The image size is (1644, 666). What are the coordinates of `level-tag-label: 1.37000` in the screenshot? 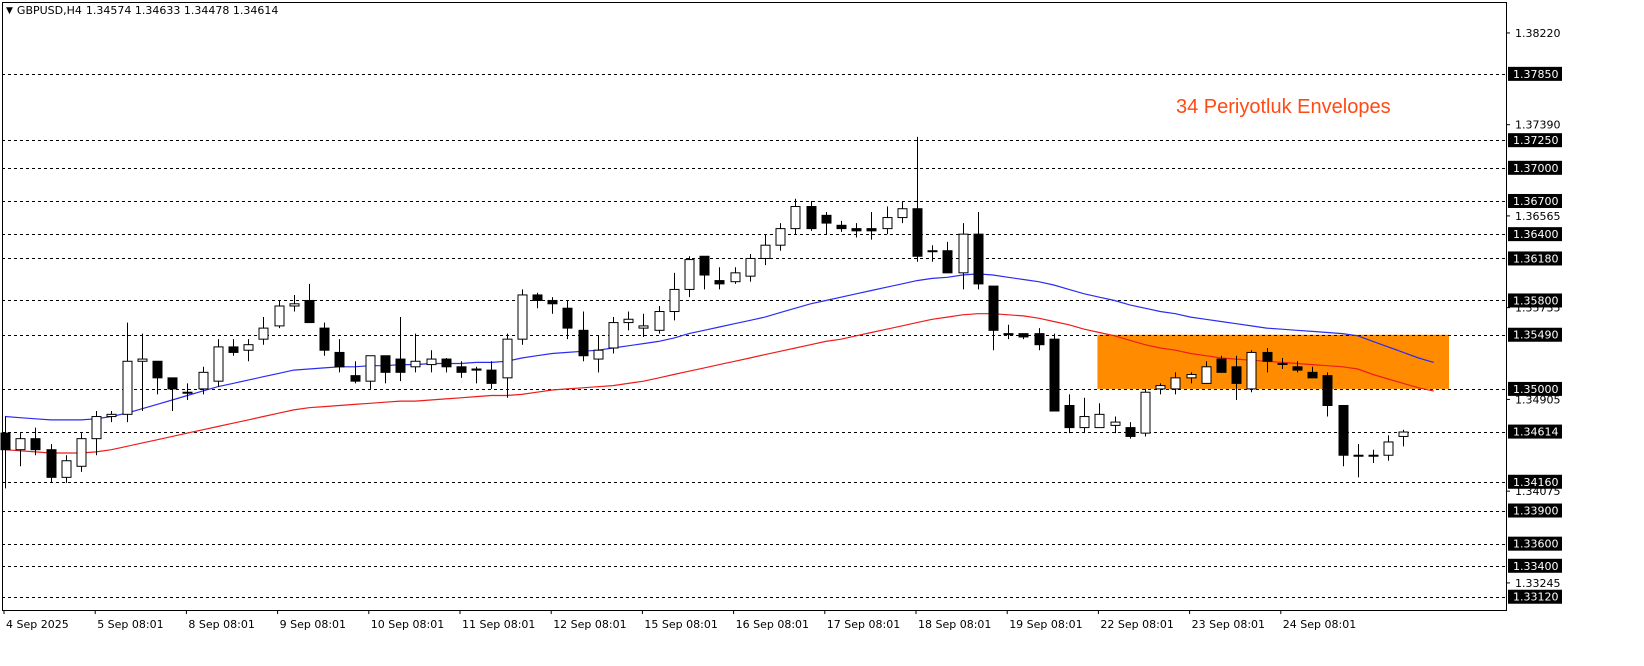 It's located at (1536, 168).